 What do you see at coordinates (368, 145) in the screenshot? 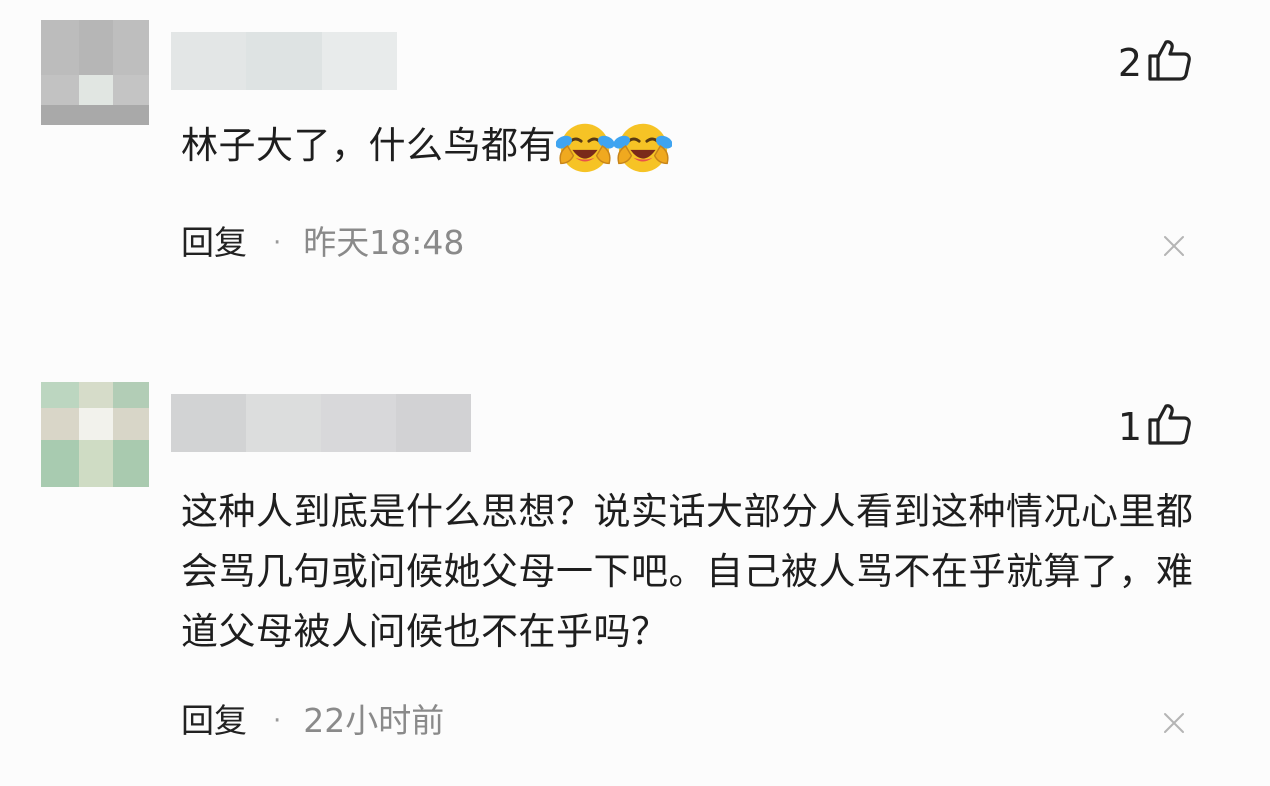
I see `comment-body: 林子大了，什么鸟都有` at bounding box center [368, 145].